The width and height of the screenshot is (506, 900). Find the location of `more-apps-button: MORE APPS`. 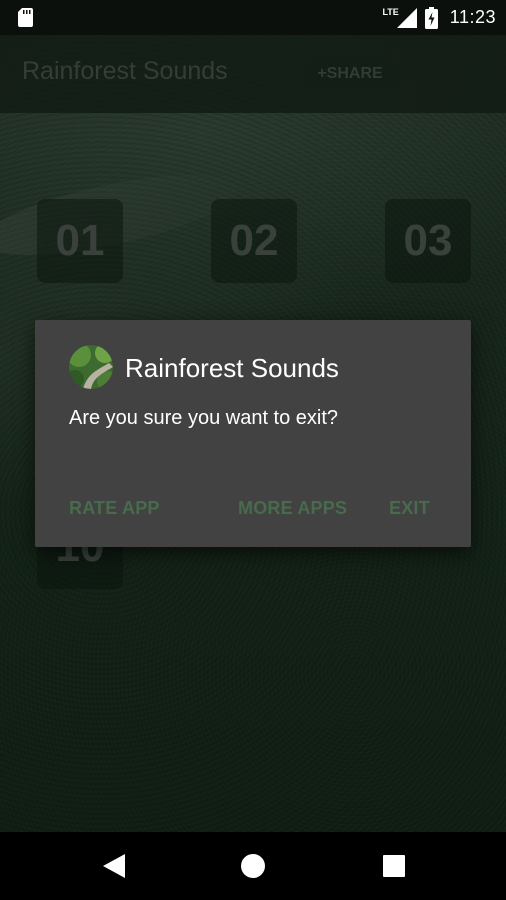

more-apps-button: MORE APPS is located at coordinates (292, 508).